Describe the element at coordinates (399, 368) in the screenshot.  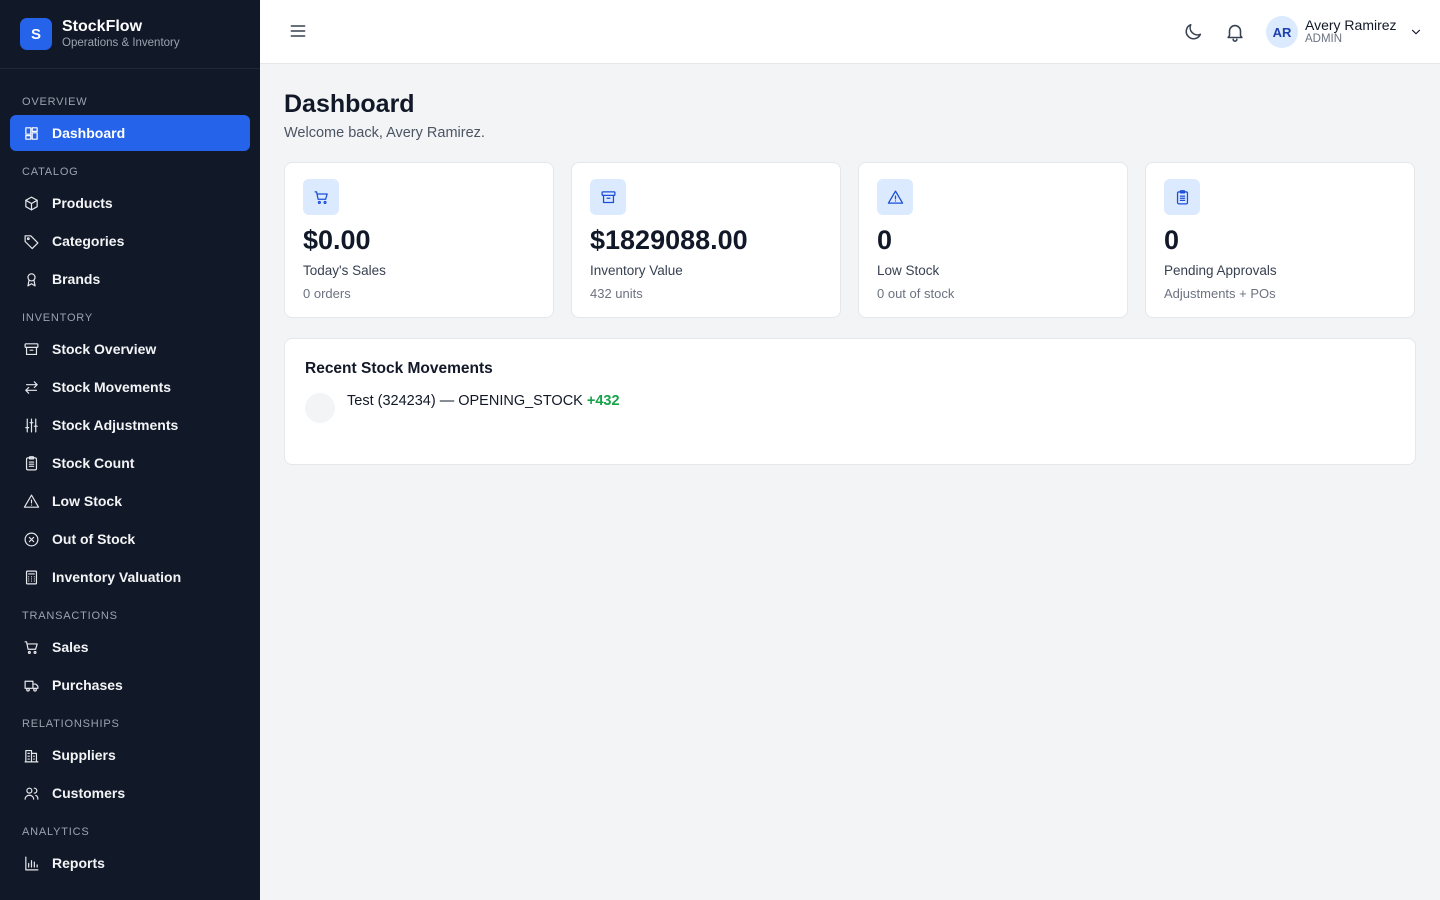
I see `panel-title: Recent Stock Movements` at that location.